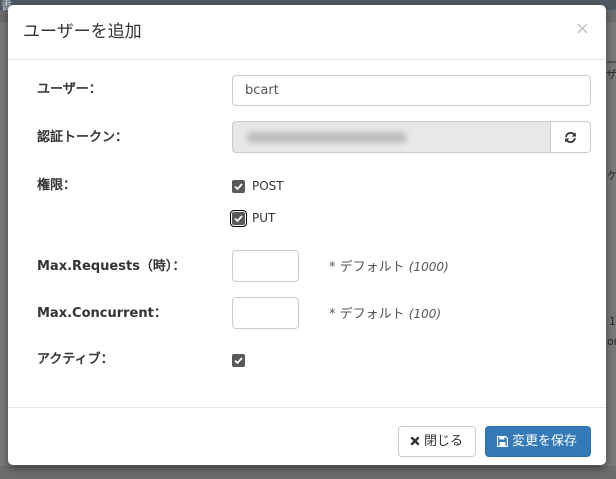  What do you see at coordinates (265, 313) in the screenshot?
I see `max-concurrent-input` at bounding box center [265, 313].